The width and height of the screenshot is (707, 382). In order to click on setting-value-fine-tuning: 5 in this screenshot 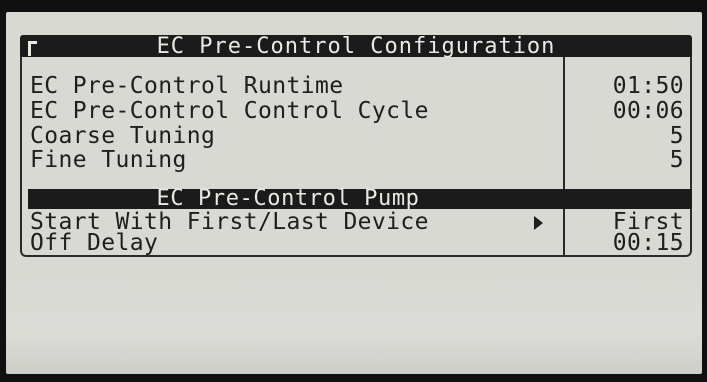, I will do `click(677, 160)`.